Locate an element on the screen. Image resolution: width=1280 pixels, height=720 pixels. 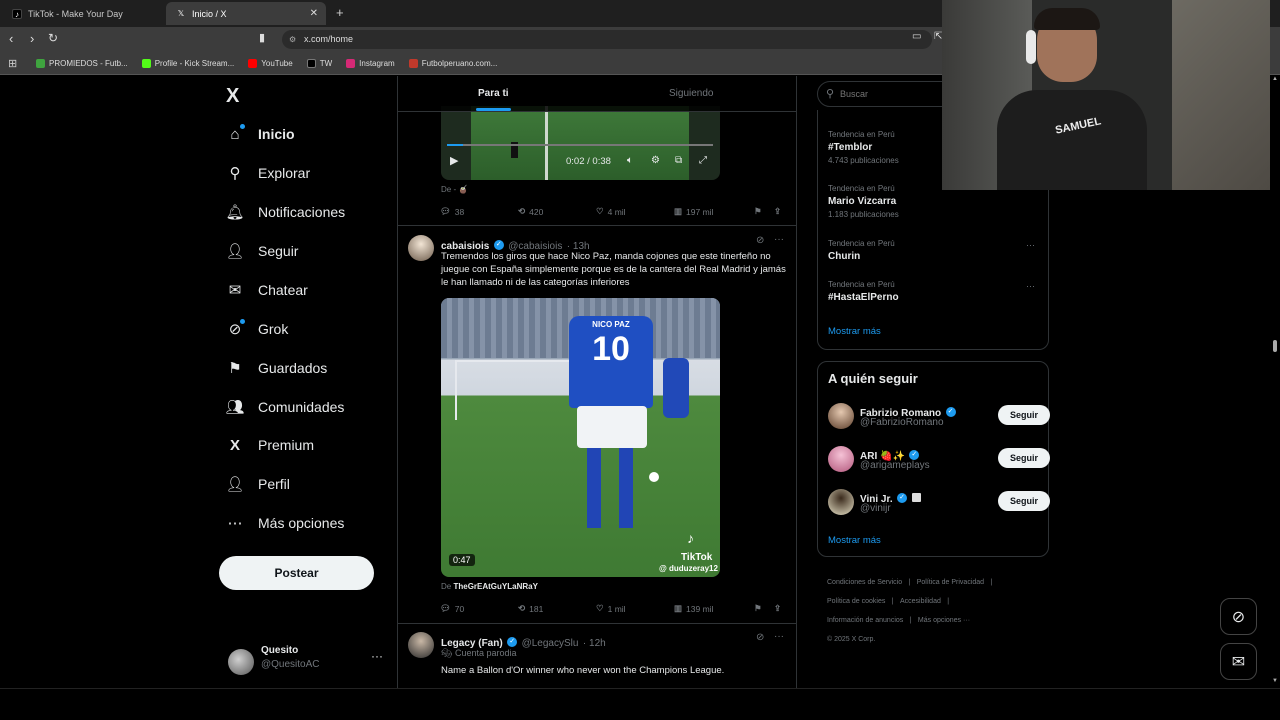
forward-icon: › is located at coordinates (32, 38).